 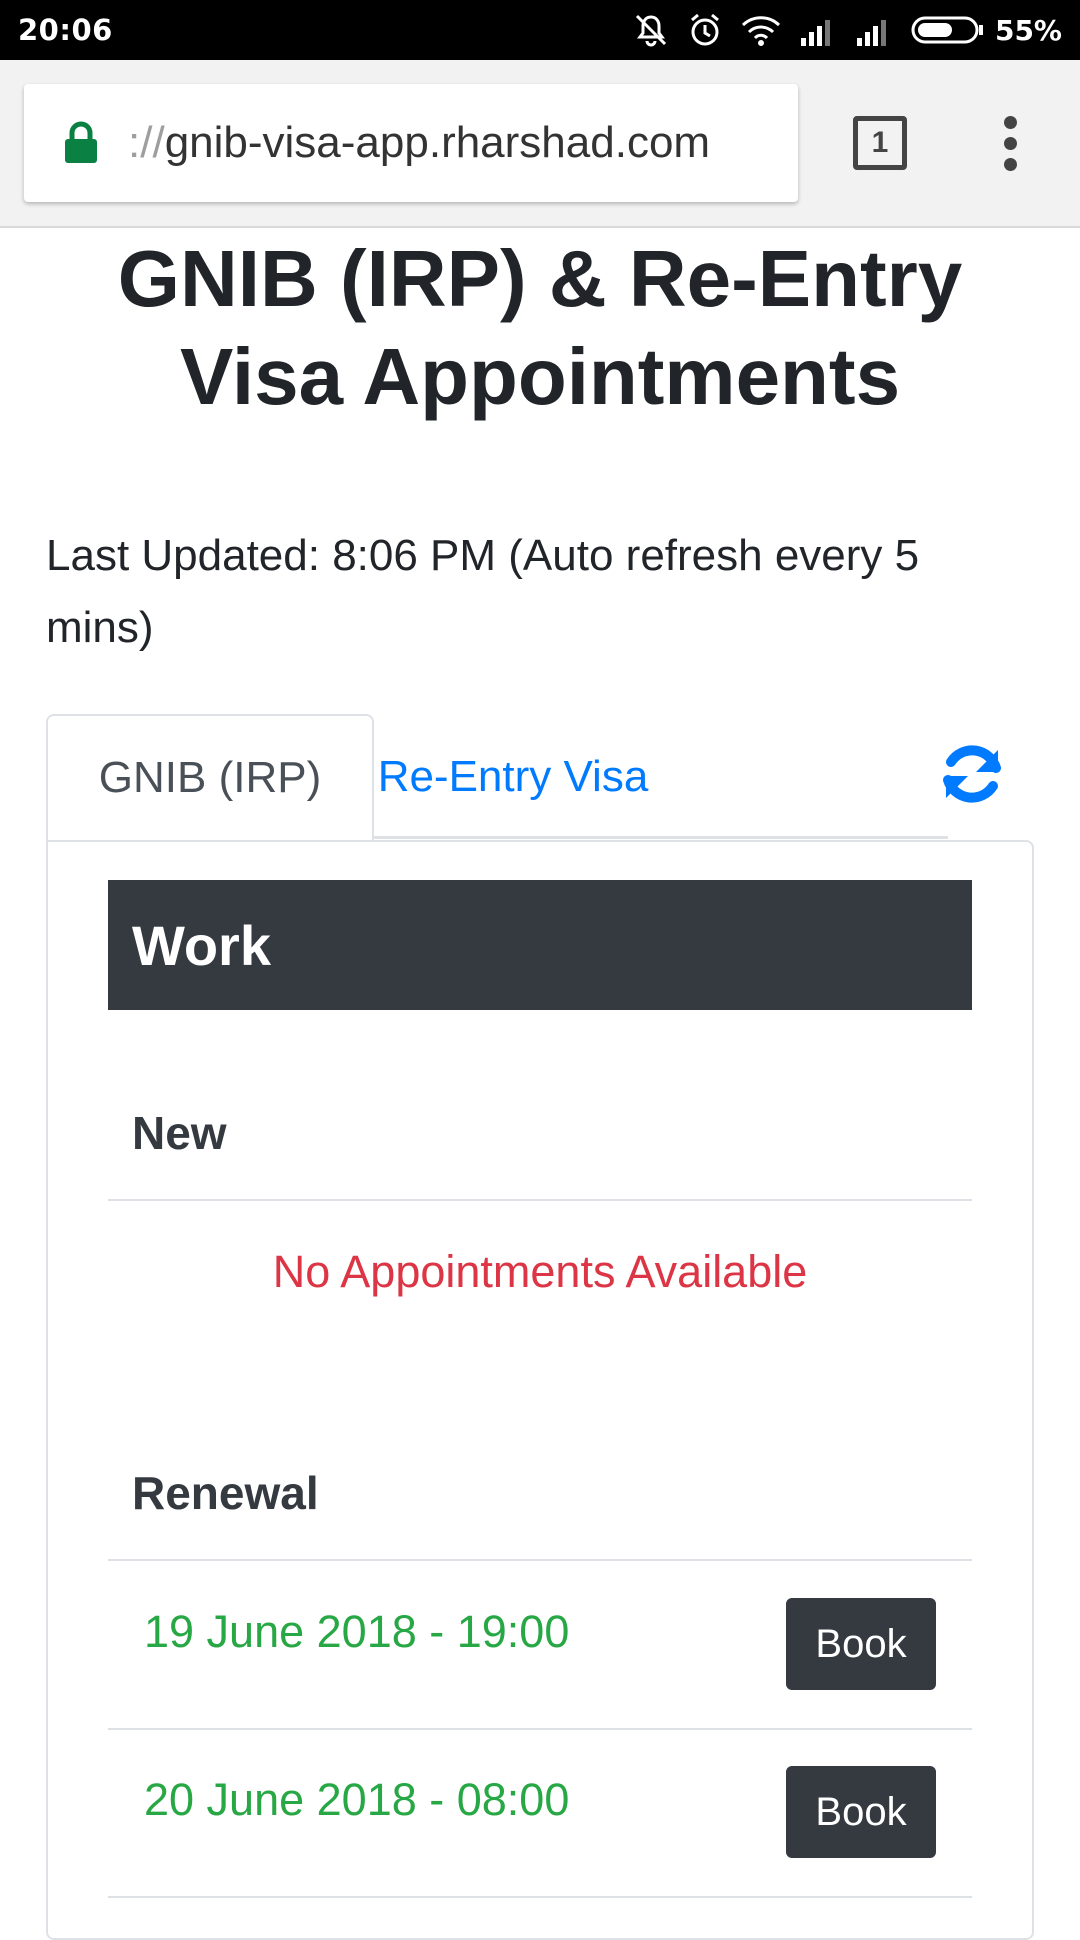 I want to click on status-icons: 55%, so click(x=847, y=30).